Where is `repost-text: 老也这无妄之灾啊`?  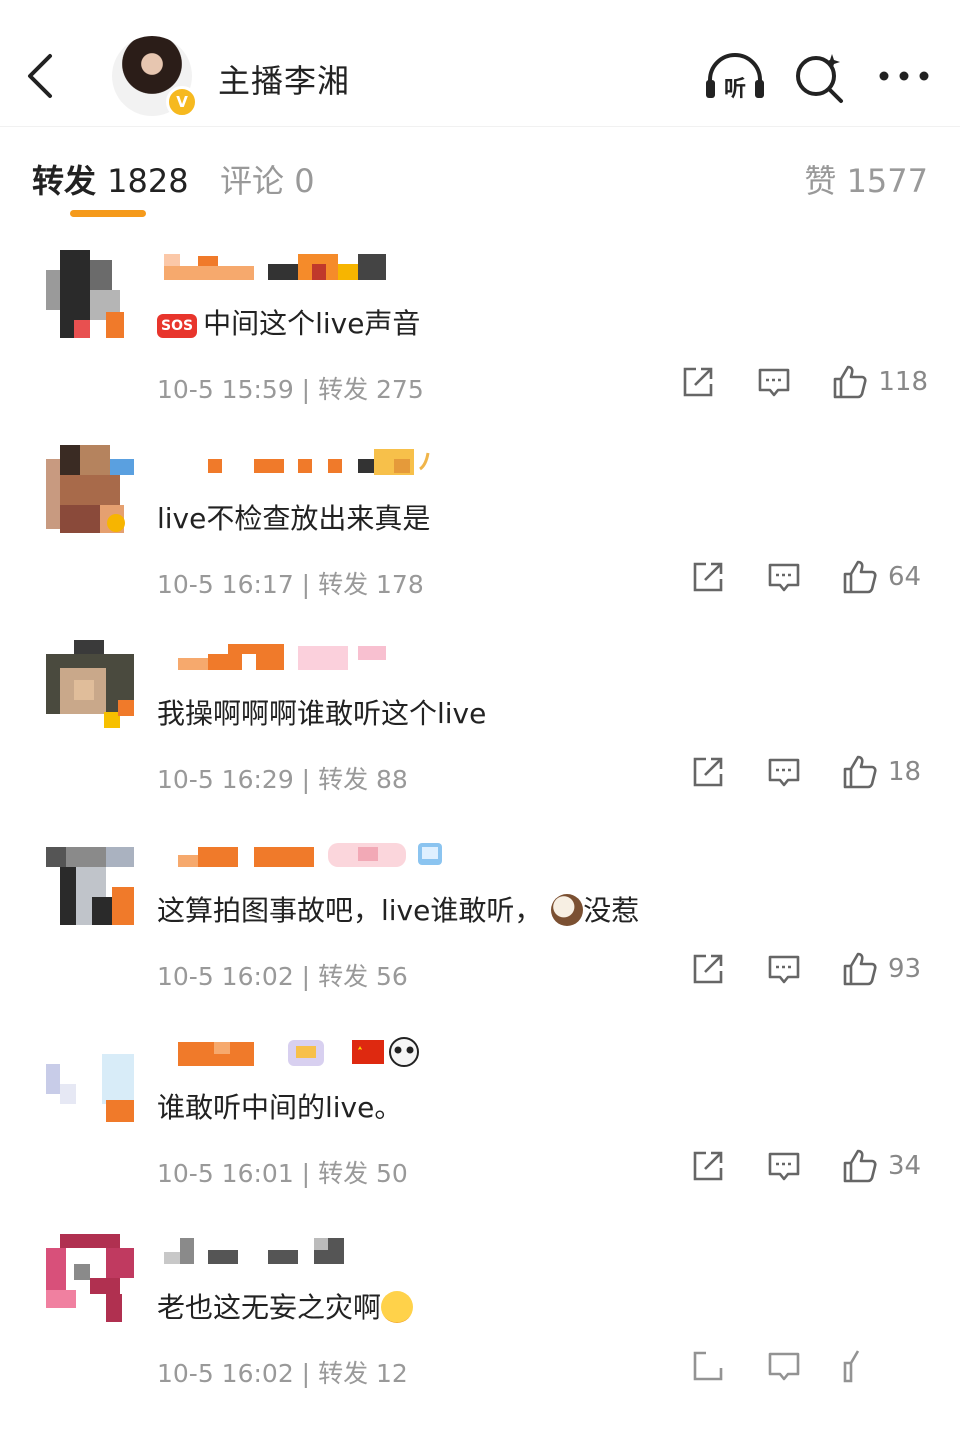
repost-text: 老也这无妄之灾啊 is located at coordinates (269, 1307).